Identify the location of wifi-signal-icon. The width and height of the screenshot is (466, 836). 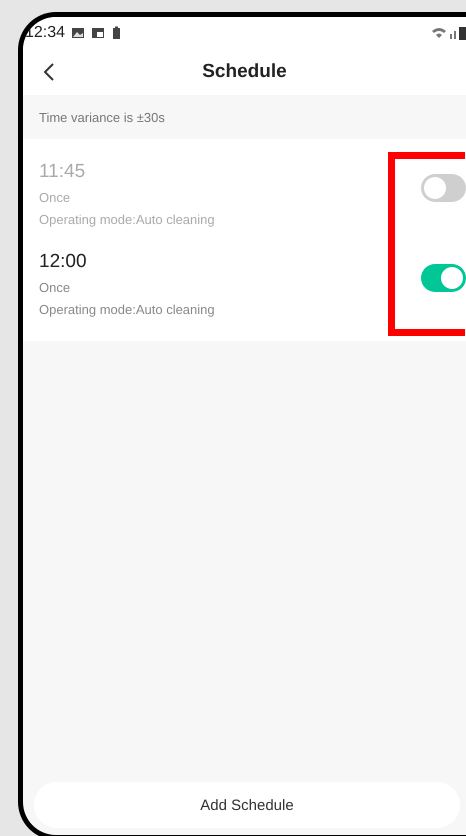
(448, 33).